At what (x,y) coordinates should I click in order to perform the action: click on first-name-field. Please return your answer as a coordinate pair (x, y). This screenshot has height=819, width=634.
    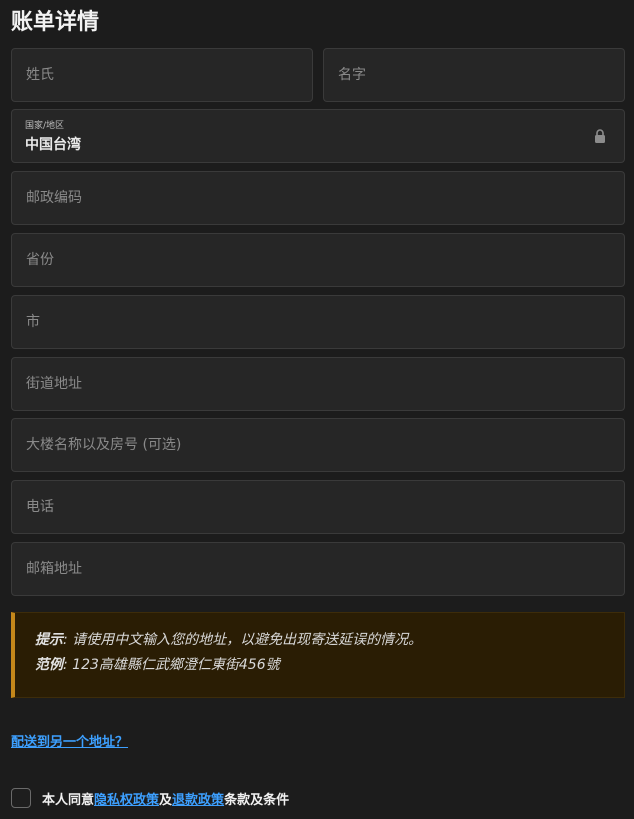
    Looking at the image, I should click on (474, 75).